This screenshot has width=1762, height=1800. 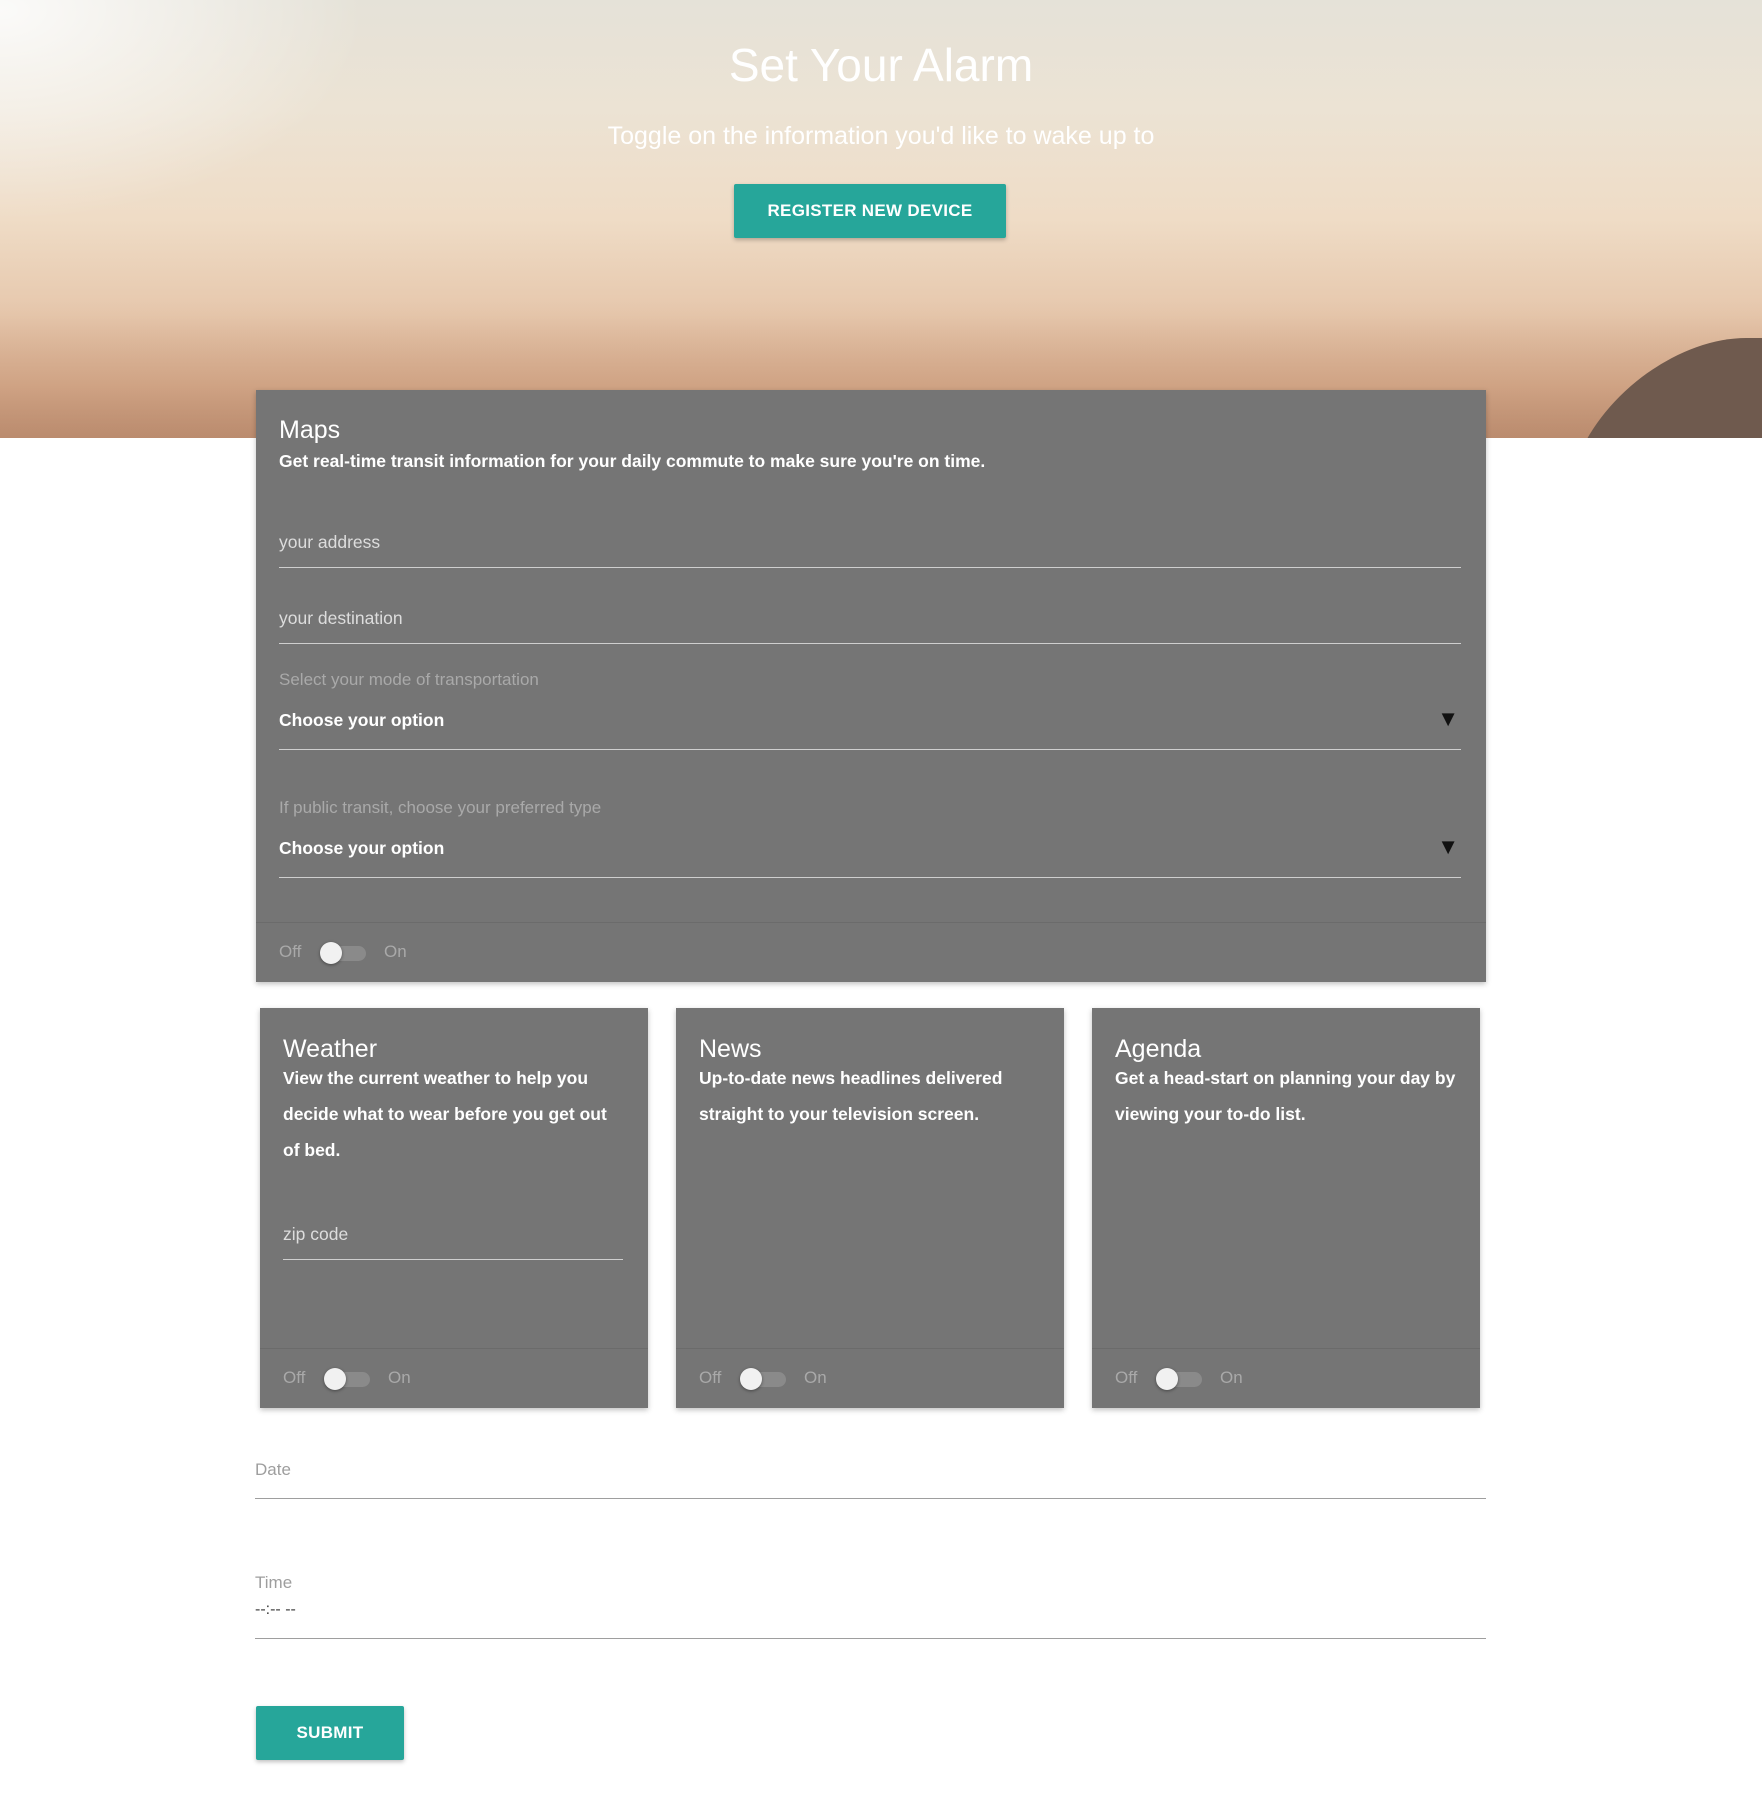 I want to click on date-input, so click(x=870, y=1475).